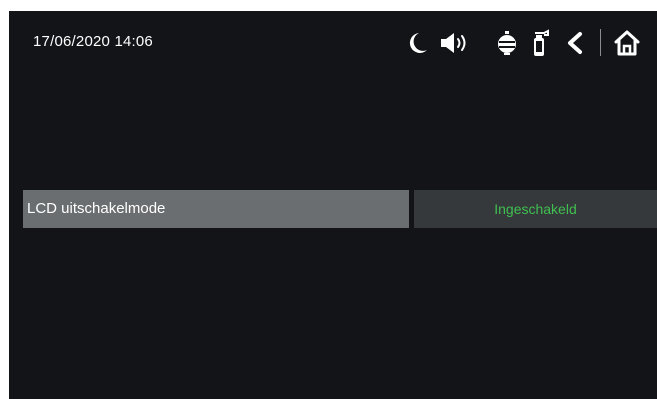  I want to click on speaker-icon, so click(455, 43).